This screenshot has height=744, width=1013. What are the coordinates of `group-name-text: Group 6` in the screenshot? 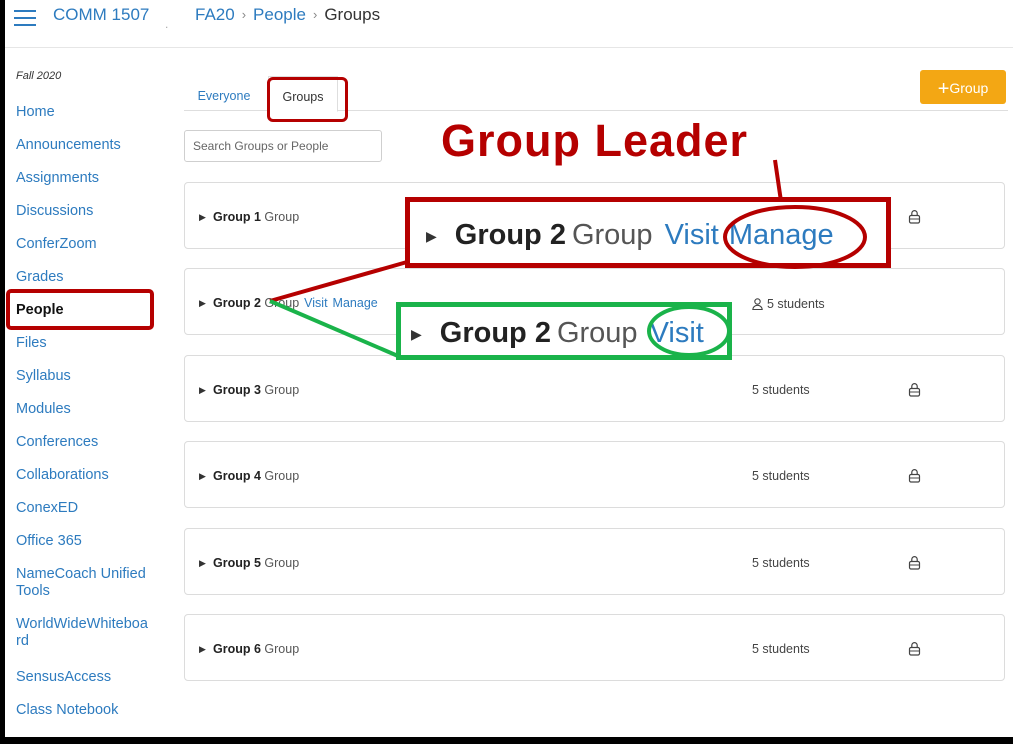 It's located at (237, 649).